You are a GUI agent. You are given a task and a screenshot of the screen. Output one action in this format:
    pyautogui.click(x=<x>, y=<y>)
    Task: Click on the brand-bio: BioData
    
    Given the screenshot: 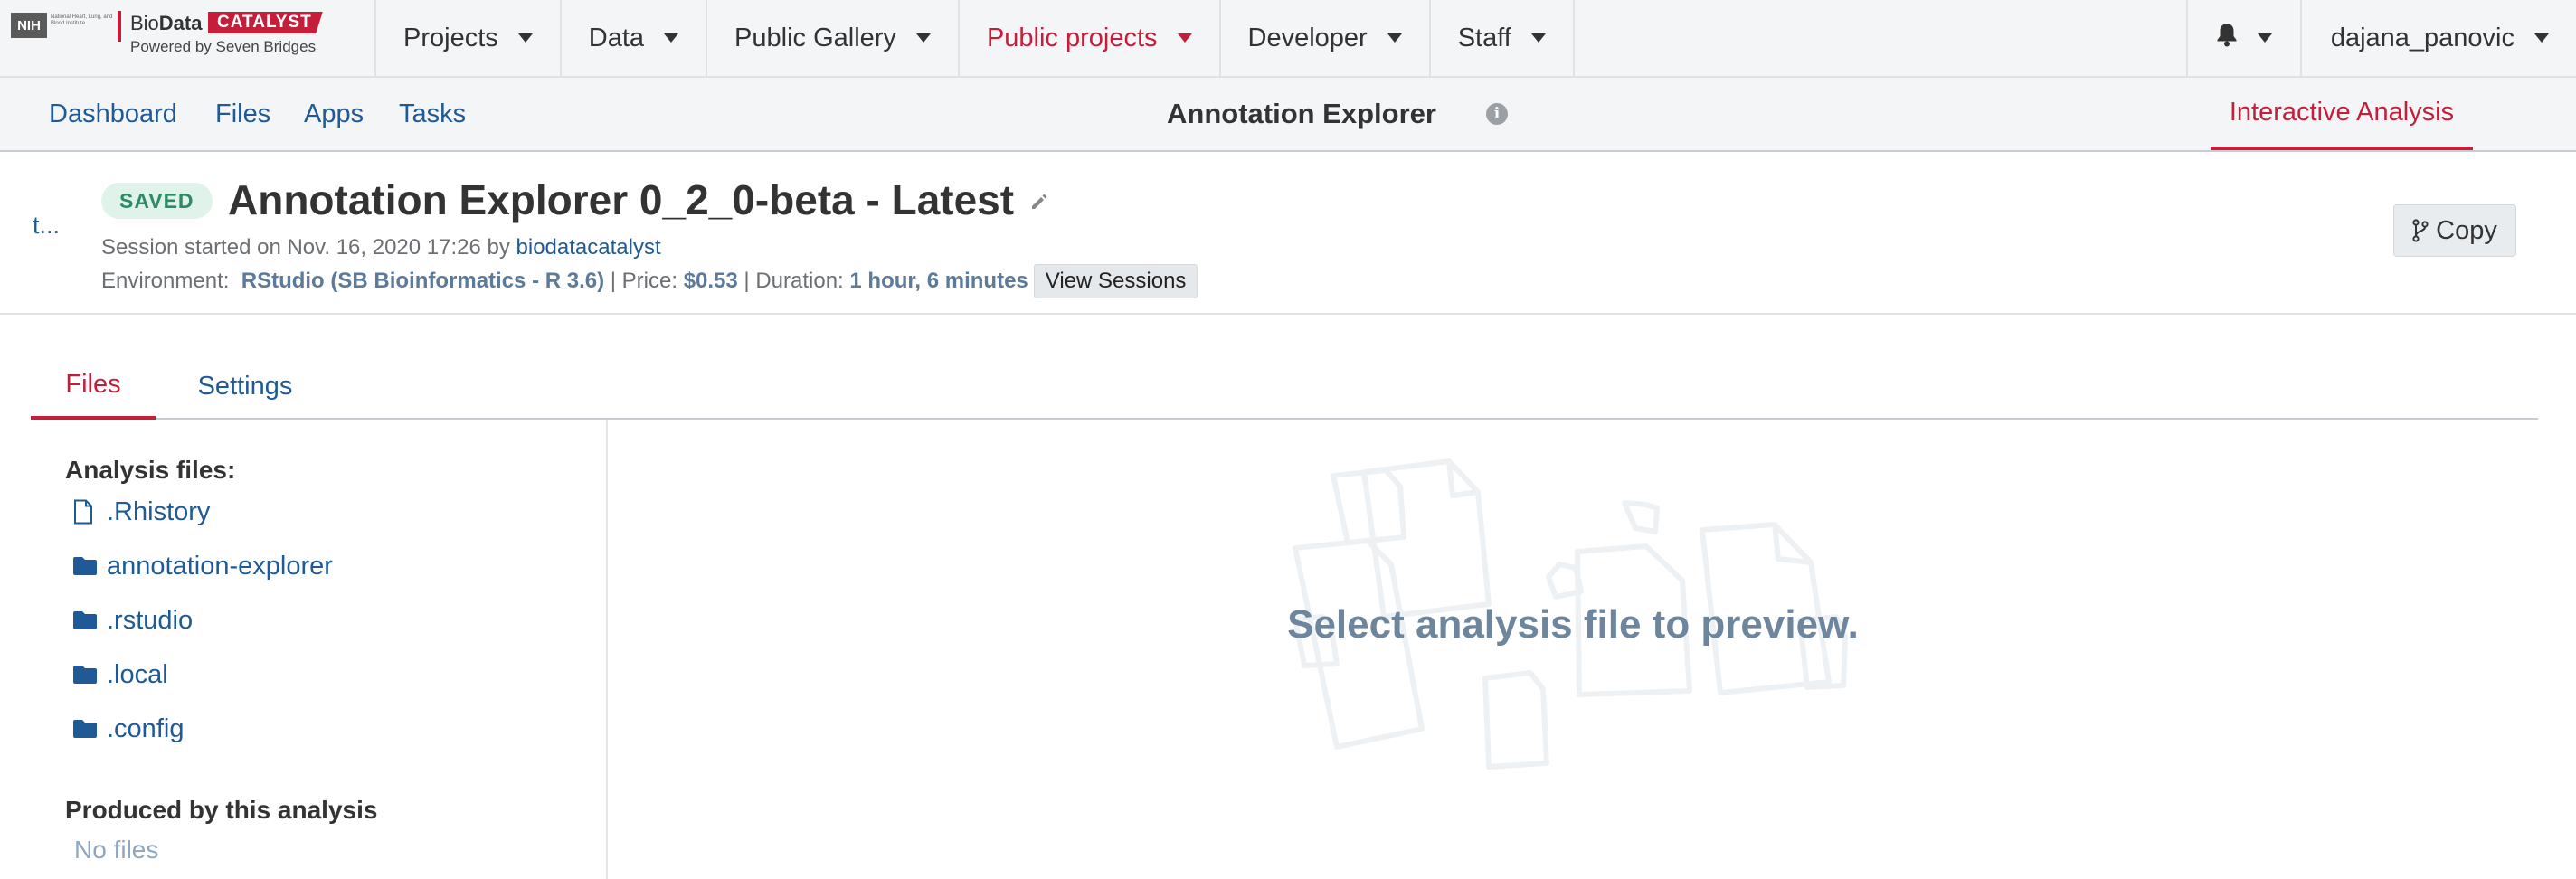 What is the action you would take?
    pyautogui.click(x=166, y=23)
    